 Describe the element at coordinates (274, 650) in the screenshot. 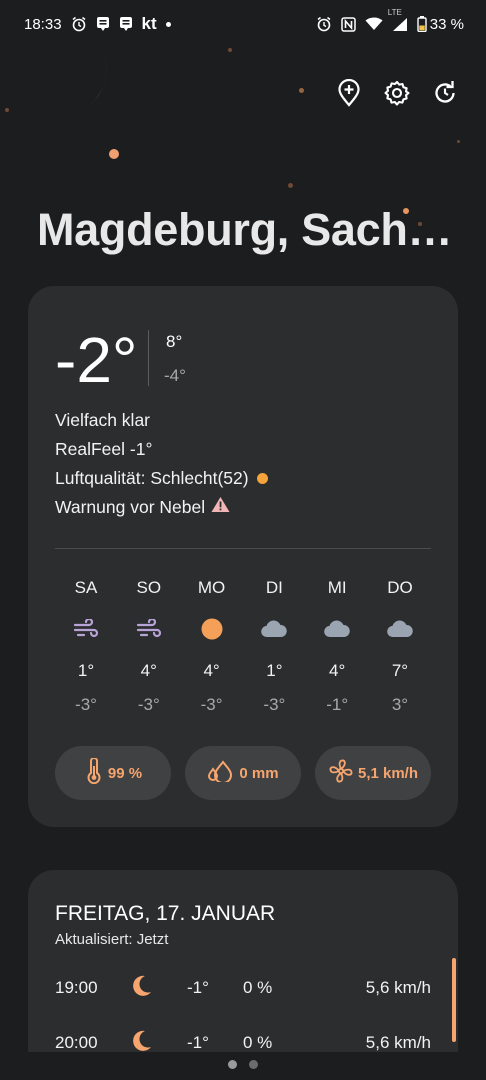

I see `forecast-day: DI 1° -3°` at that location.